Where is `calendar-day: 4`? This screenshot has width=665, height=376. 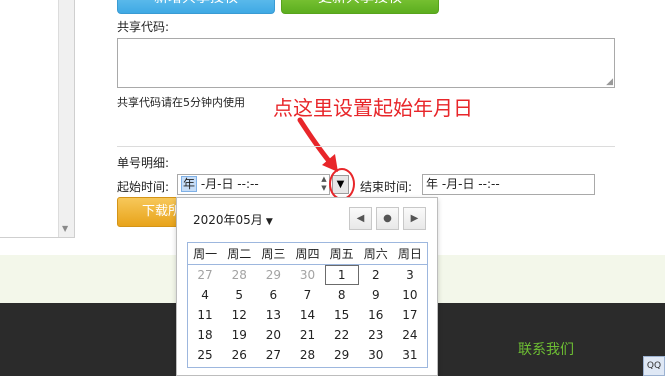
calendar-day: 4 is located at coordinates (205, 295).